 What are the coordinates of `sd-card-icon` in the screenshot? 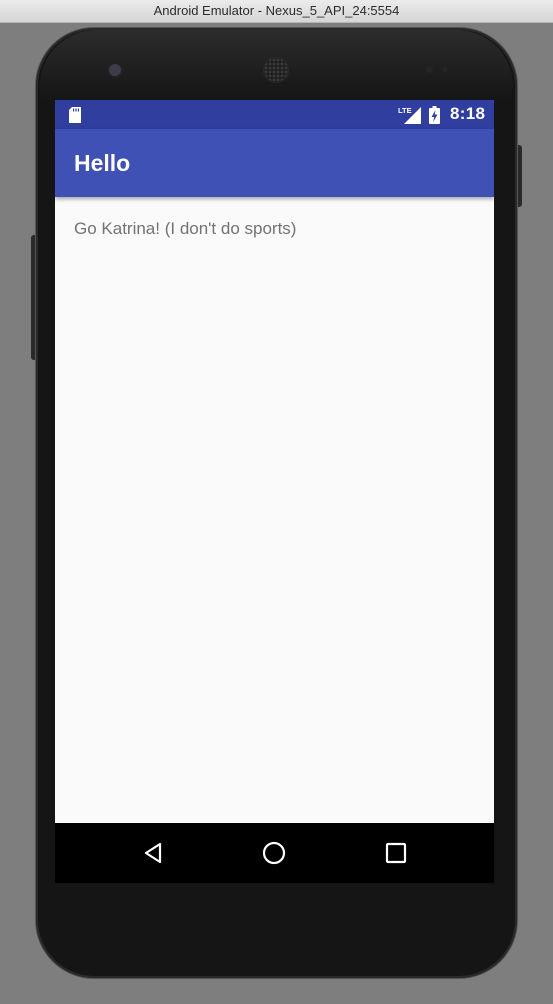 It's located at (75, 117).